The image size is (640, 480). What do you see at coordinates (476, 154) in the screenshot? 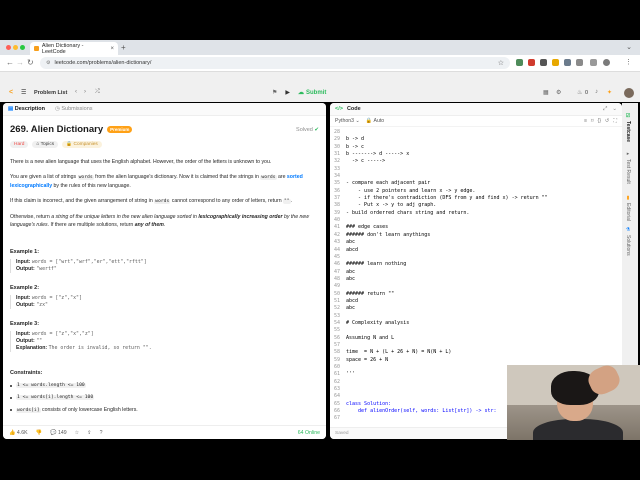
I see `code-line: 31 b -------> d -----> x` at bounding box center [476, 154].